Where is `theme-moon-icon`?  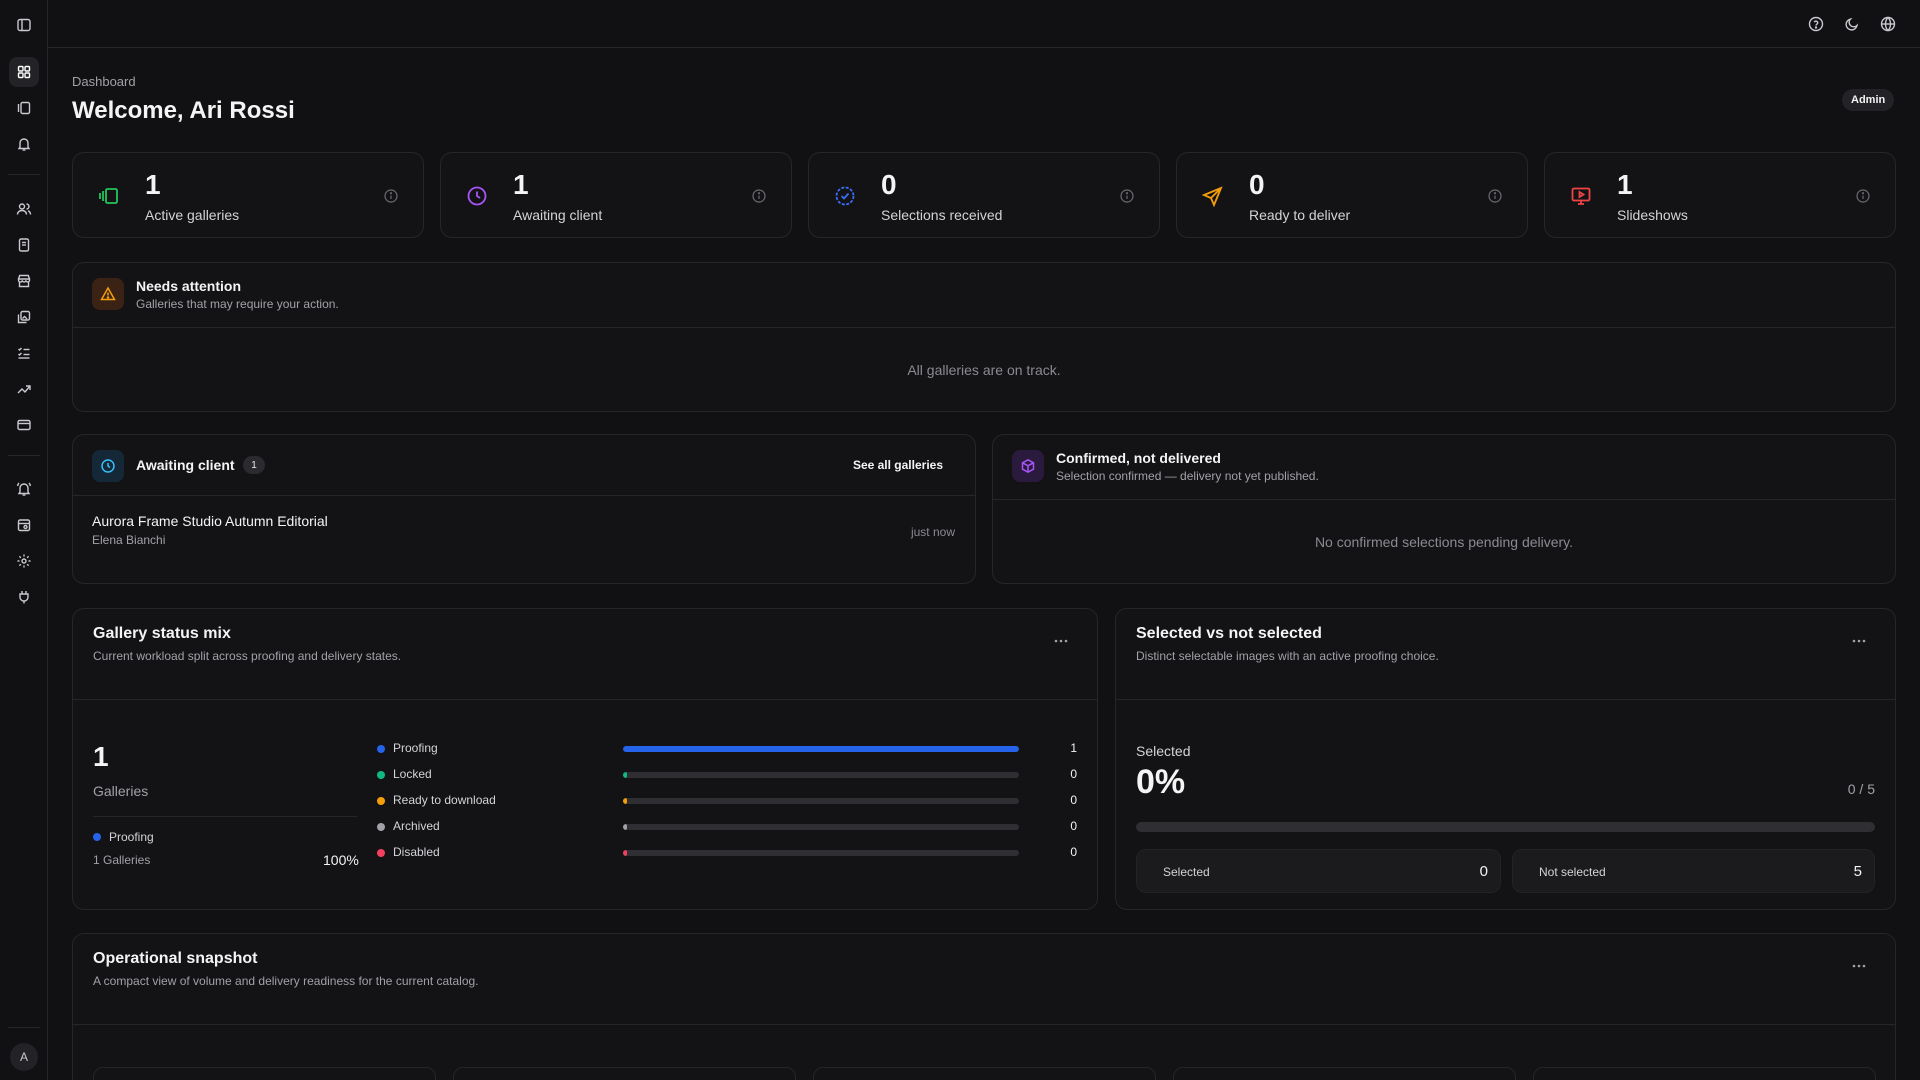 theme-moon-icon is located at coordinates (1852, 24).